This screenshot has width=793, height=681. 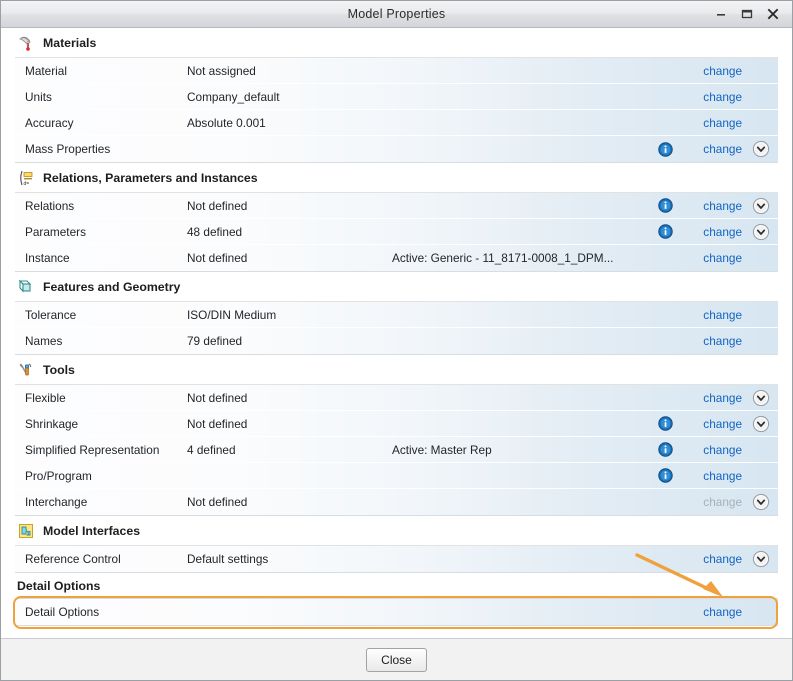 What do you see at coordinates (396, 531) in the screenshot?
I see `section-header-model-interfaces: Model Interfaces` at bounding box center [396, 531].